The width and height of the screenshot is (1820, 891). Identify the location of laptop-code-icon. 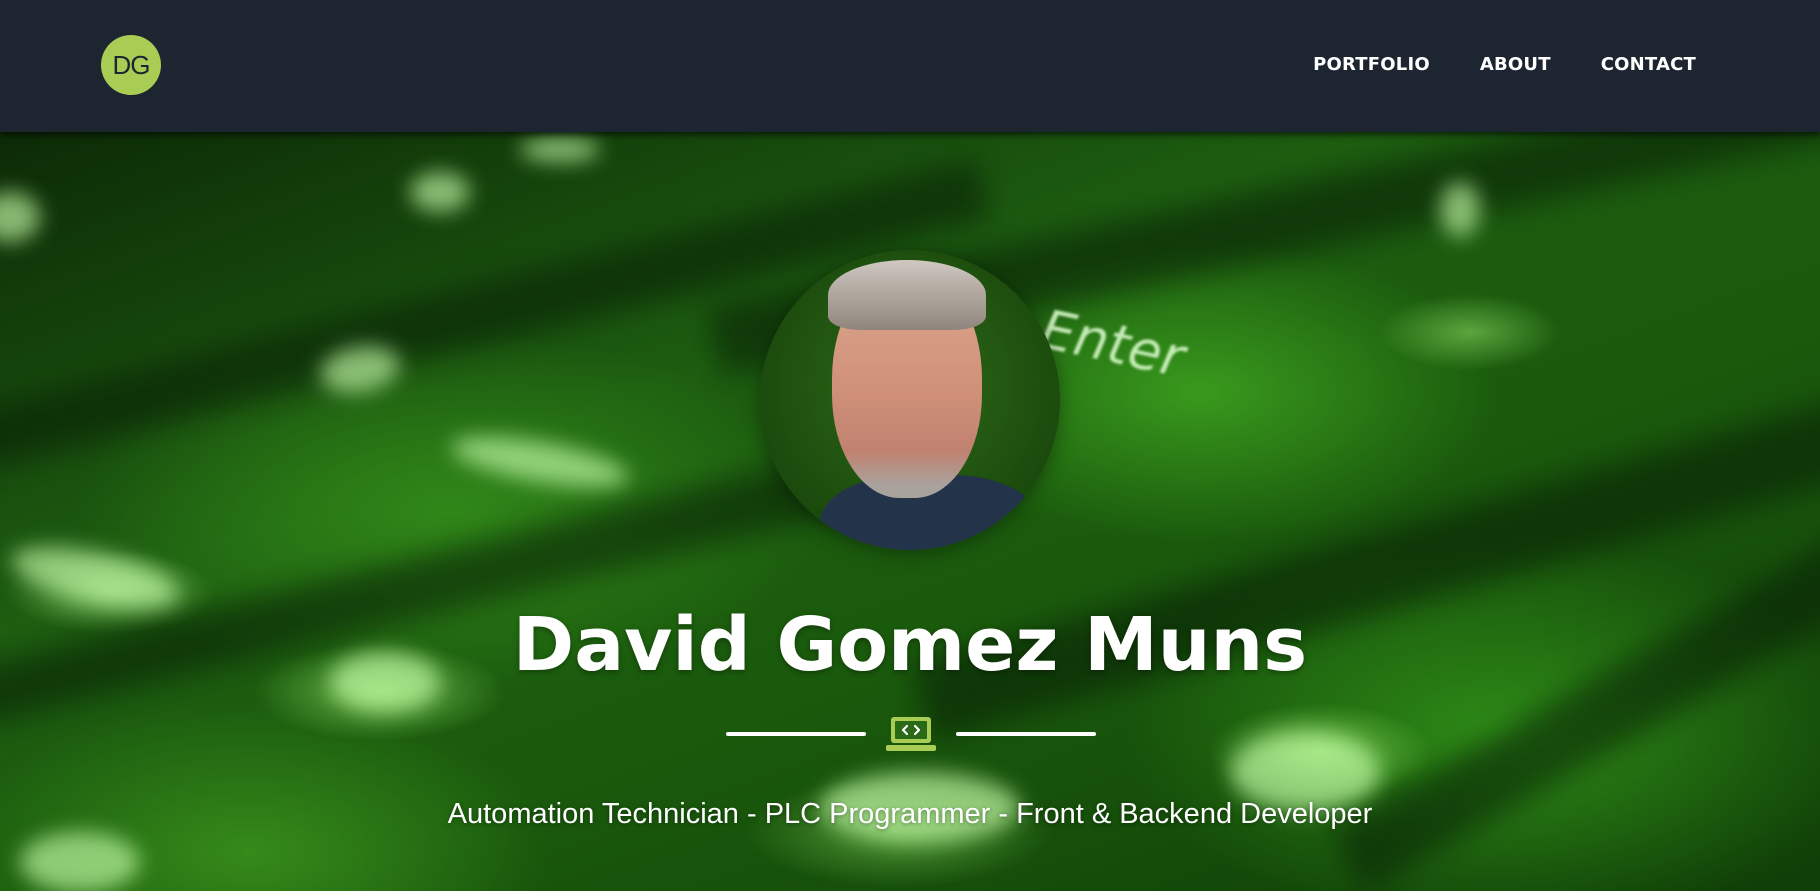
(911, 734).